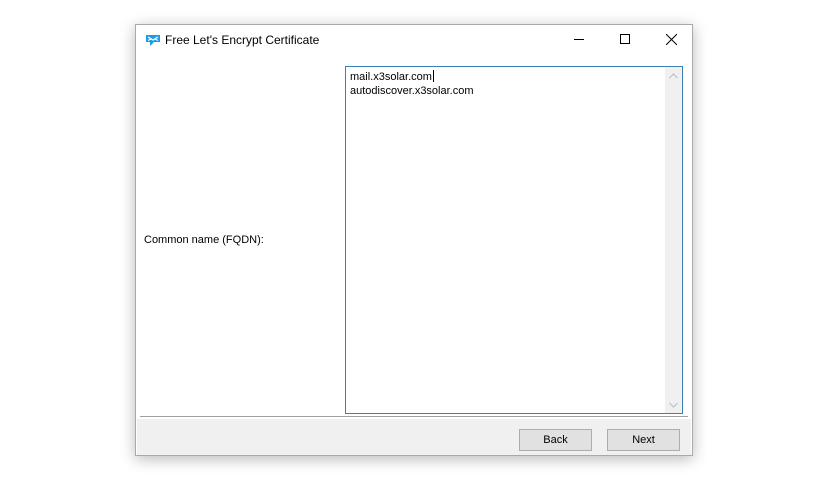 This screenshot has width=824, height=485. I want to click on back-button: Back, so click(555, 440).